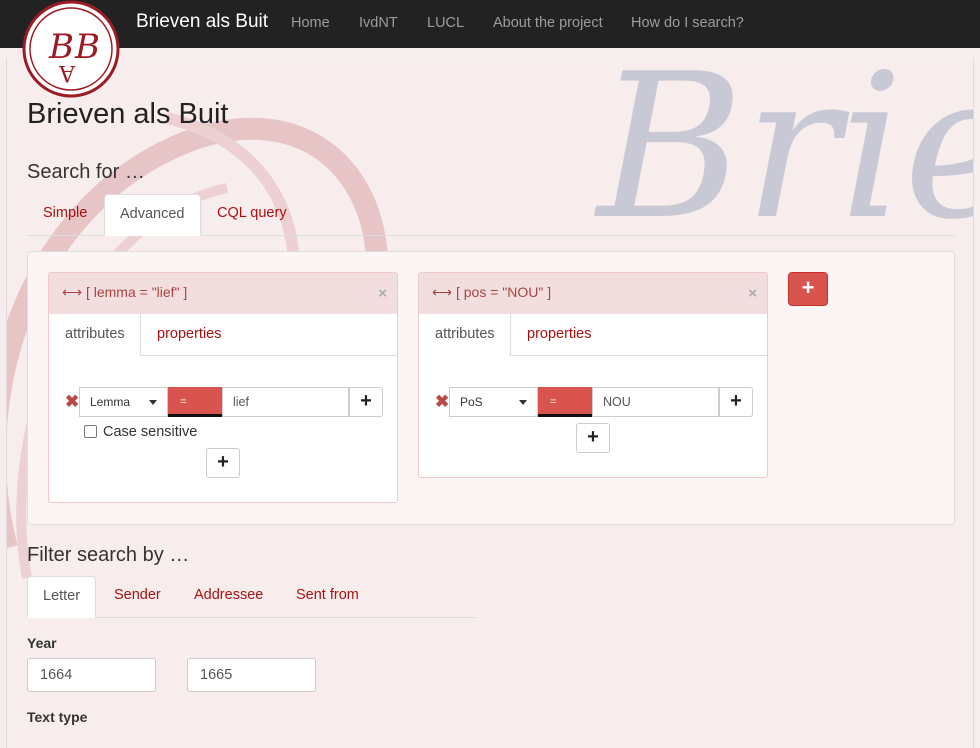 The image size is (980, 748). Describe the element at coordinates (493, 402) in the screenshot. I see `attribute-select: PoS` at that location.